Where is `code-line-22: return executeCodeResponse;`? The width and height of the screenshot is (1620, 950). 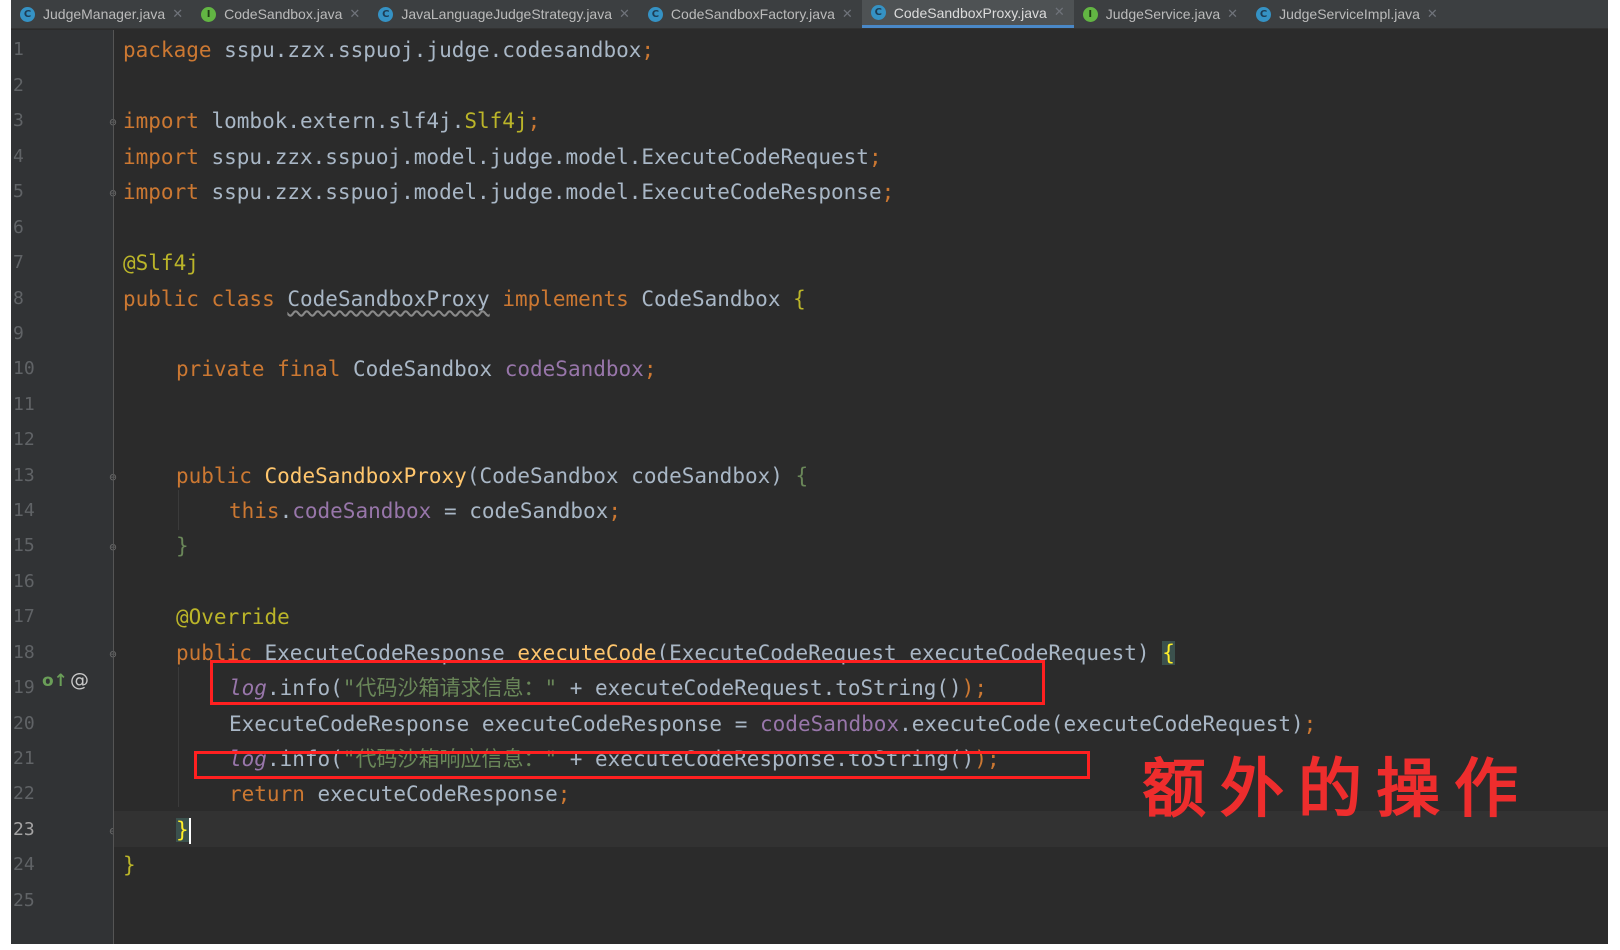 code-line-22: return executeCodeResponse; is located at coordinates (399, 794).